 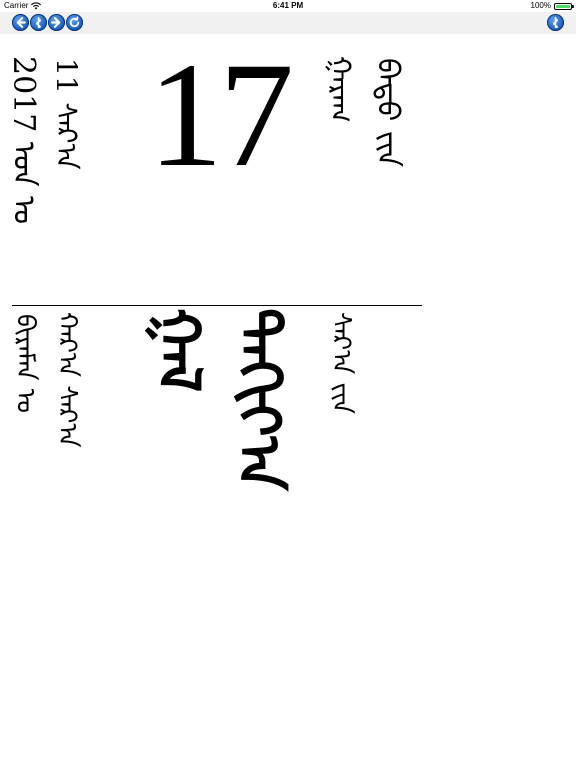 I want to click on arrow-left-icon, so click(x=21, y=22).